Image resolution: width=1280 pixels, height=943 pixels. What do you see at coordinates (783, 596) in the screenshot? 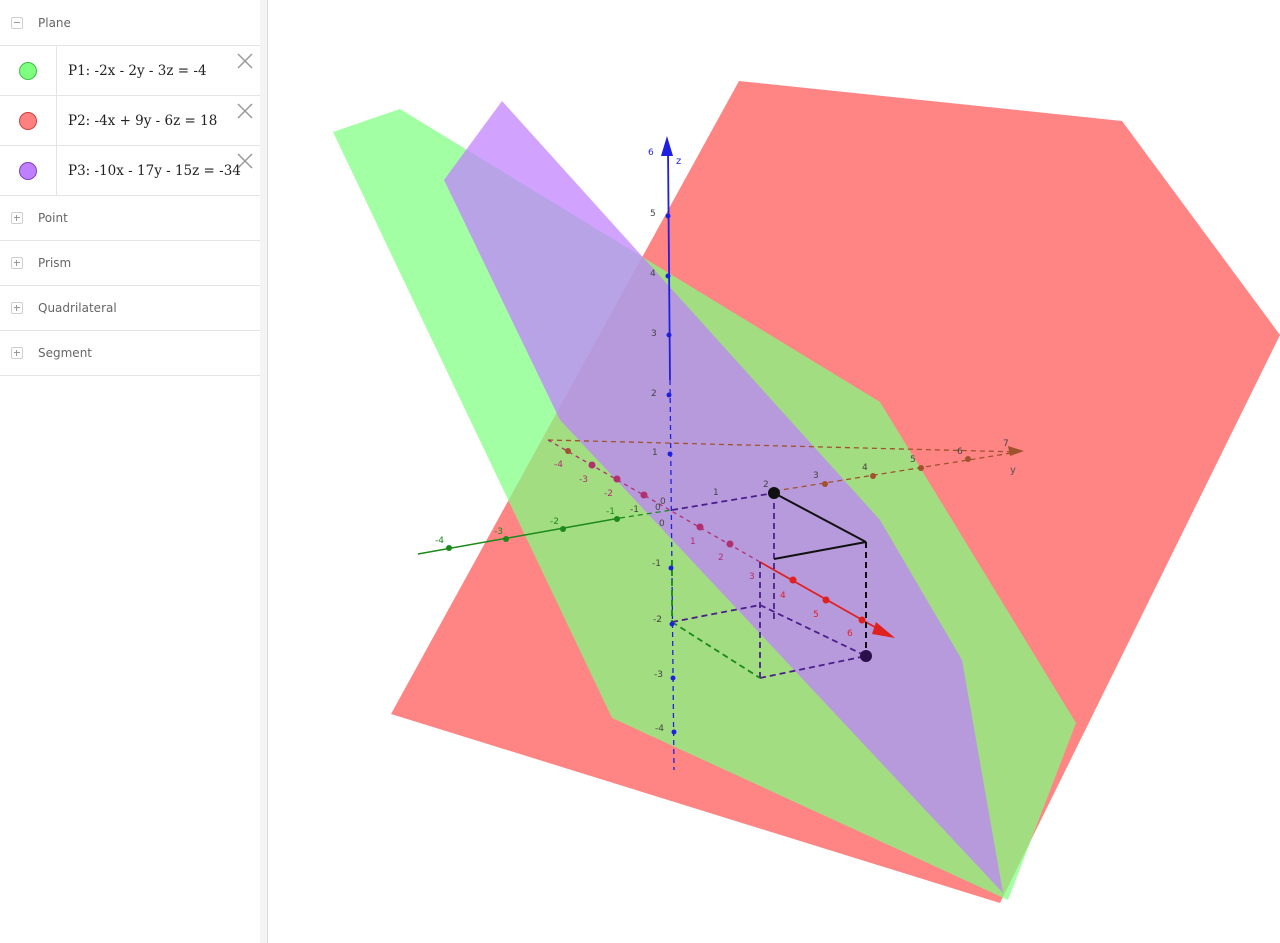
I see `x-tick-4: 4` at bounding box center [783, 596].